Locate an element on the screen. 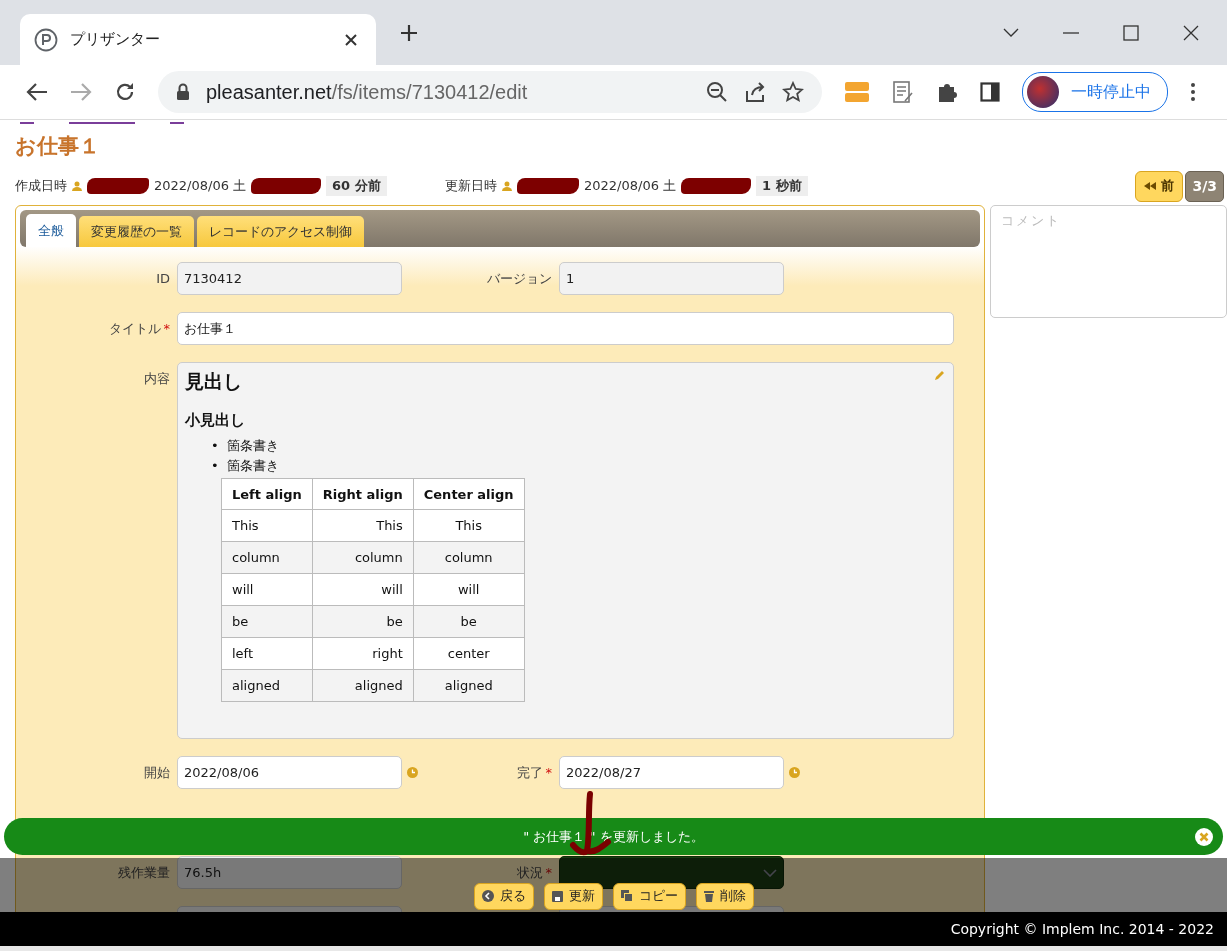 This screenshot has width=1227, height=951. tab: 全般 is located at coordinates (51, 230).